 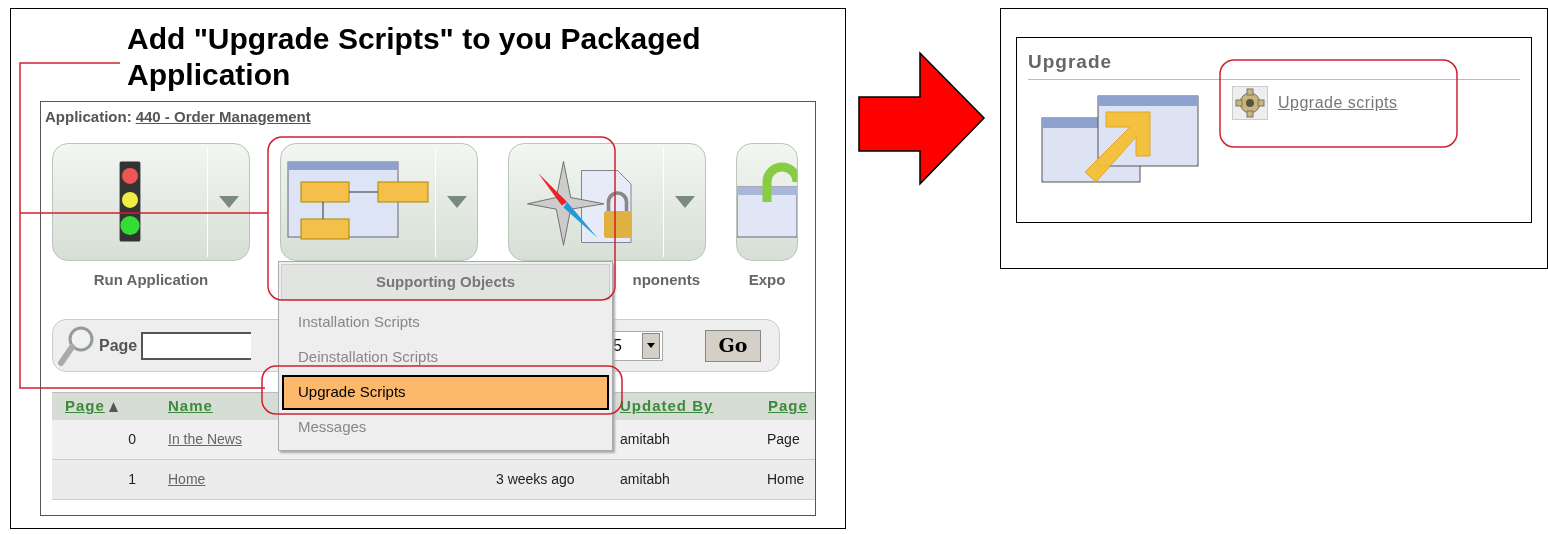 I want to click on section-title: Upgrade, so click(x=1274, y=64).